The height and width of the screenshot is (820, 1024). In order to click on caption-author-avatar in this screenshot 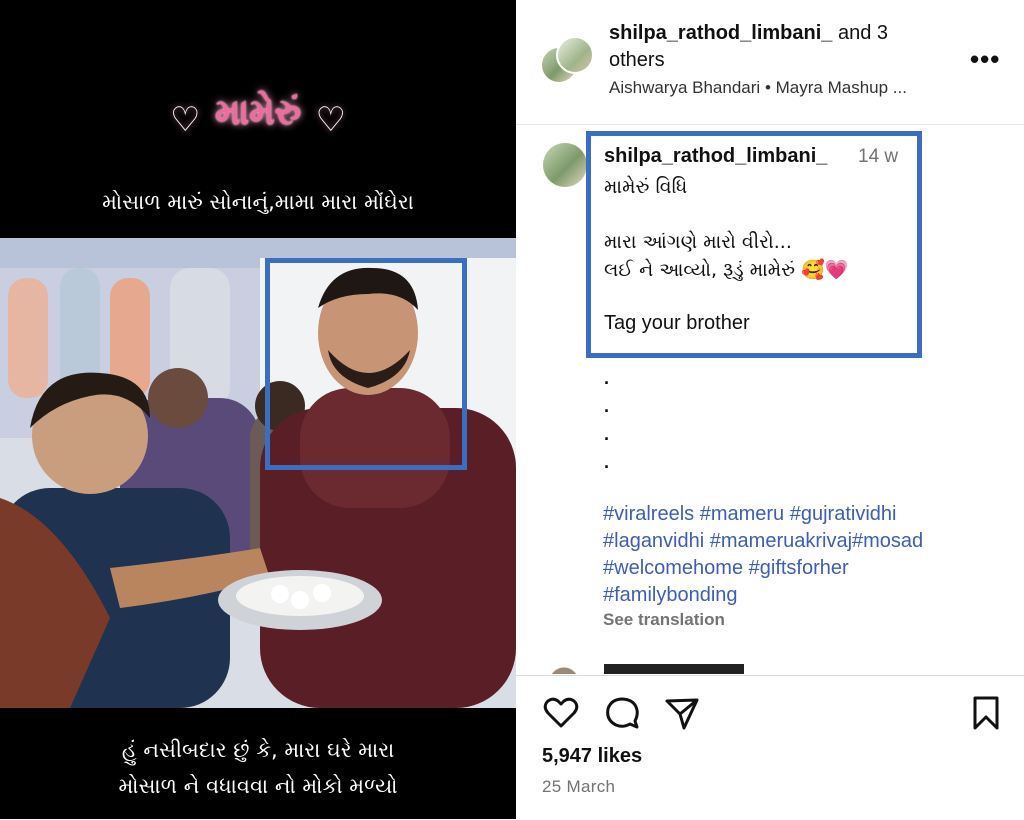, I will do `click(565, 165)`.